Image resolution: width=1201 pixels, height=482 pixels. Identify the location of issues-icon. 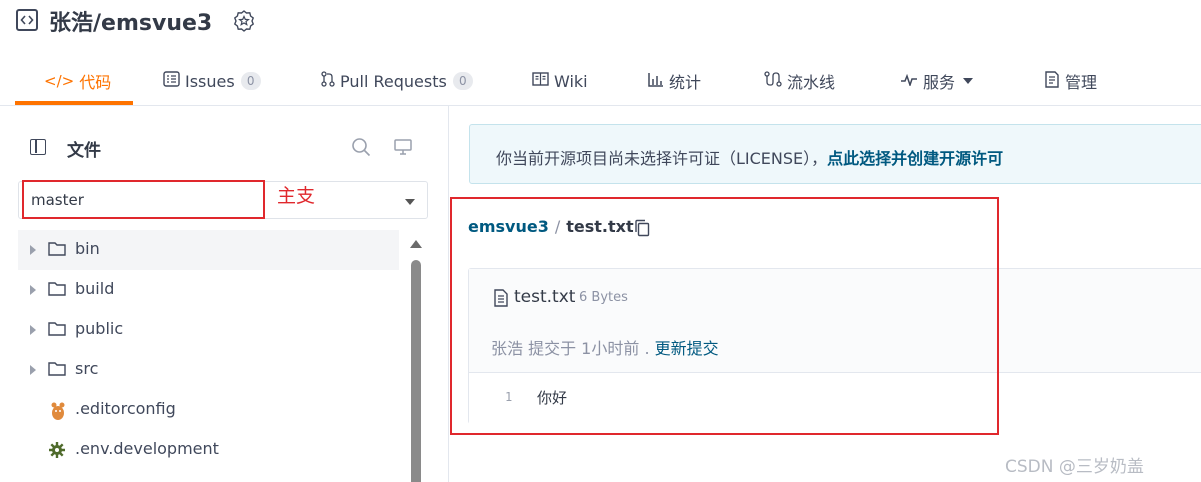
(171, 81).